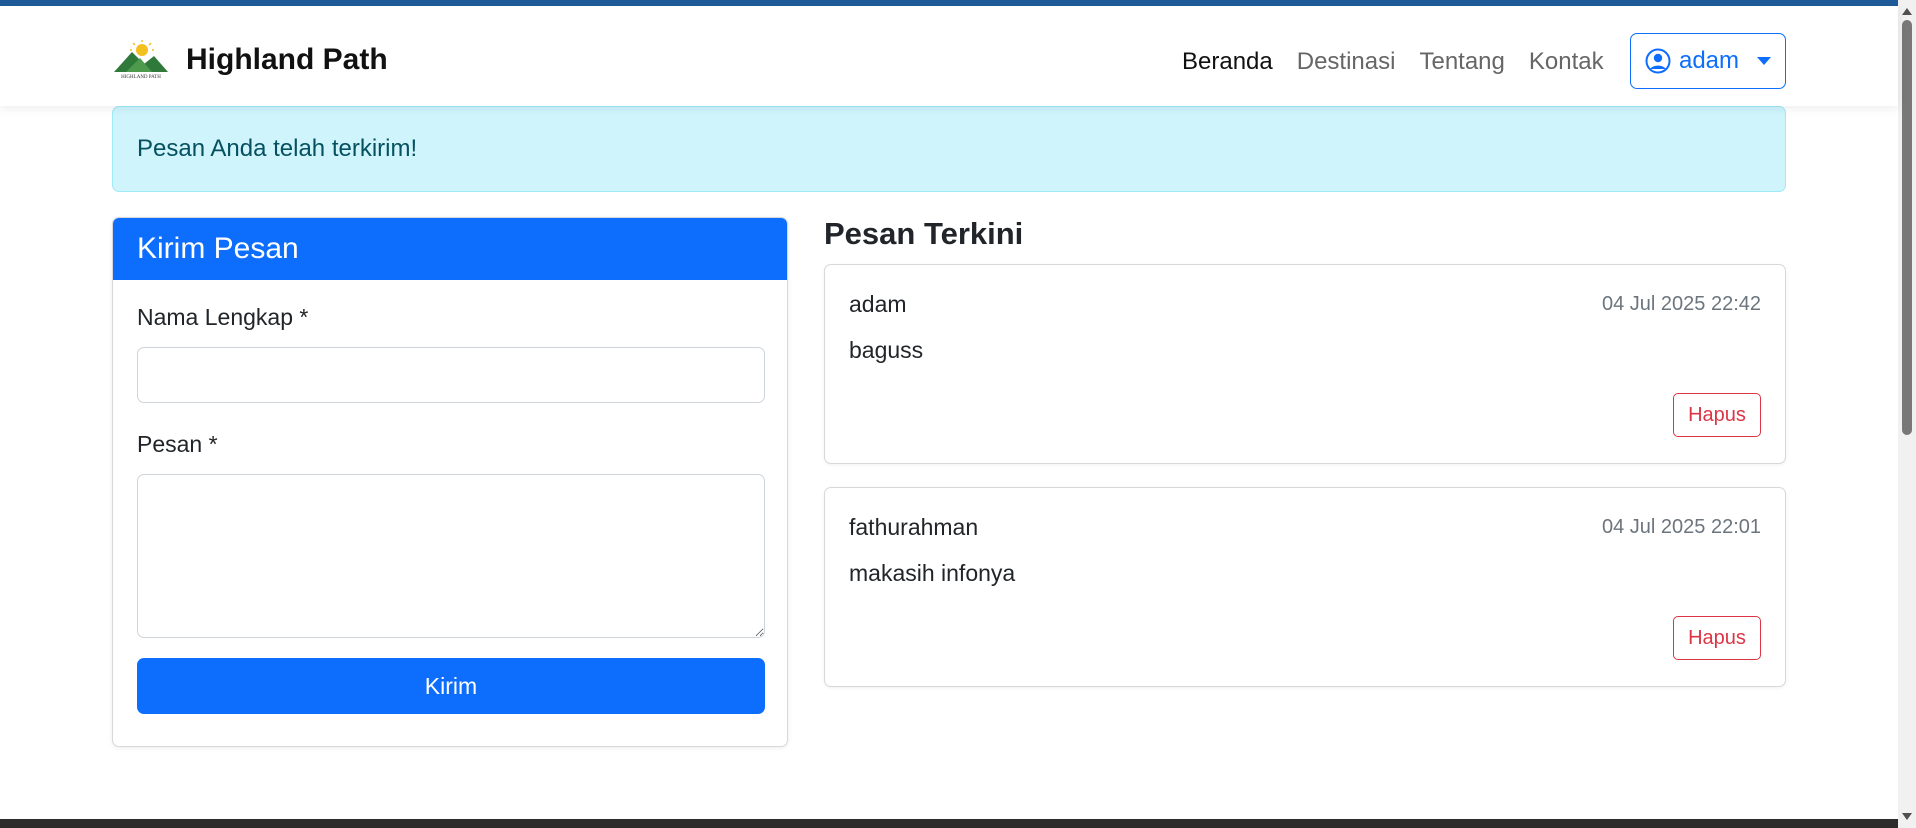  What do you see at coordinates (949, 149) in the screenshot?
I see `success-alert: Pesan Anda telah terkirim!` at bounding box center [949, 149].